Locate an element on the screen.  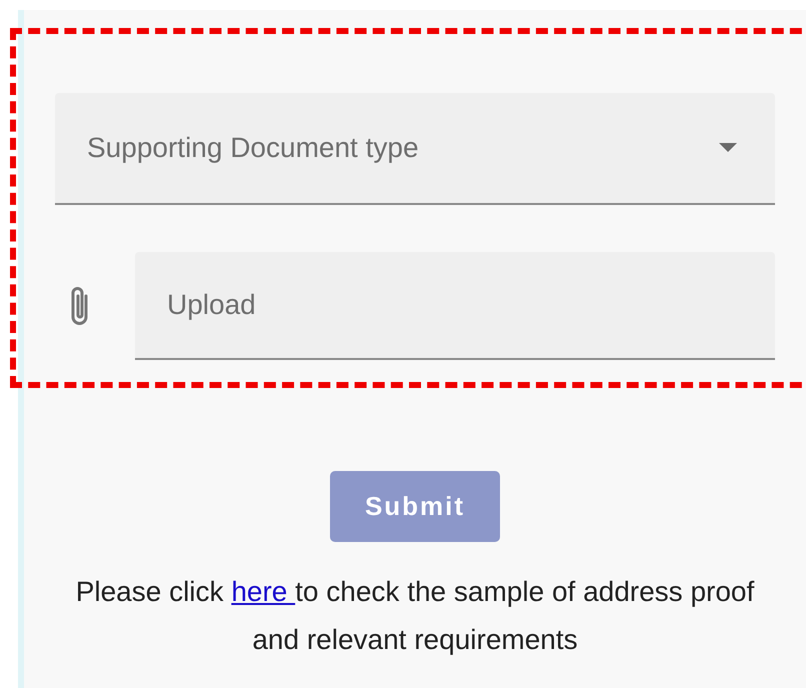
here-link: here is located at coordinates (263, 591).